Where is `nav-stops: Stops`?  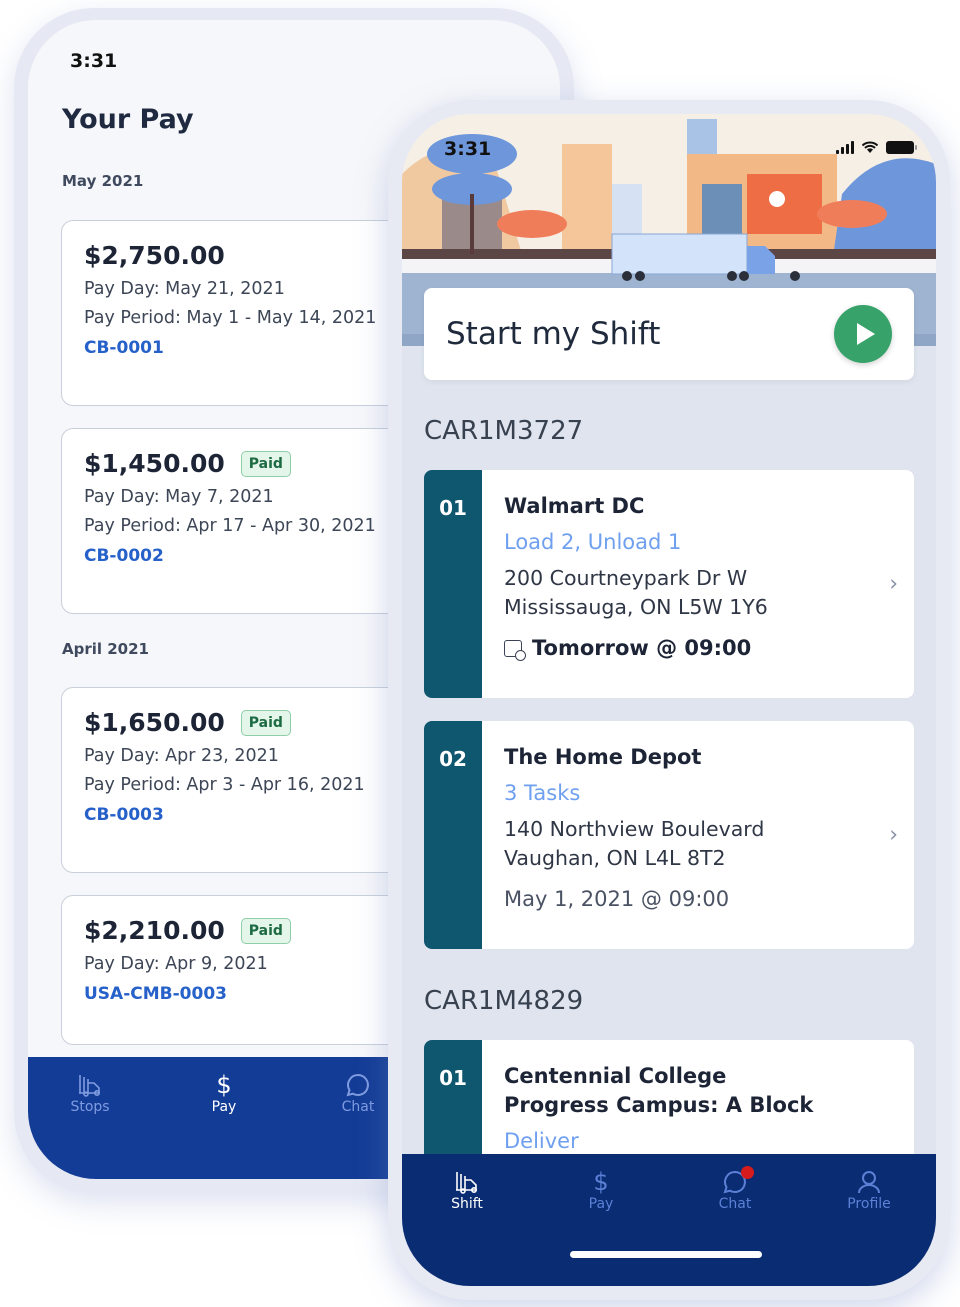
nav-stops: Stops is located at coordinates (90, 1093).